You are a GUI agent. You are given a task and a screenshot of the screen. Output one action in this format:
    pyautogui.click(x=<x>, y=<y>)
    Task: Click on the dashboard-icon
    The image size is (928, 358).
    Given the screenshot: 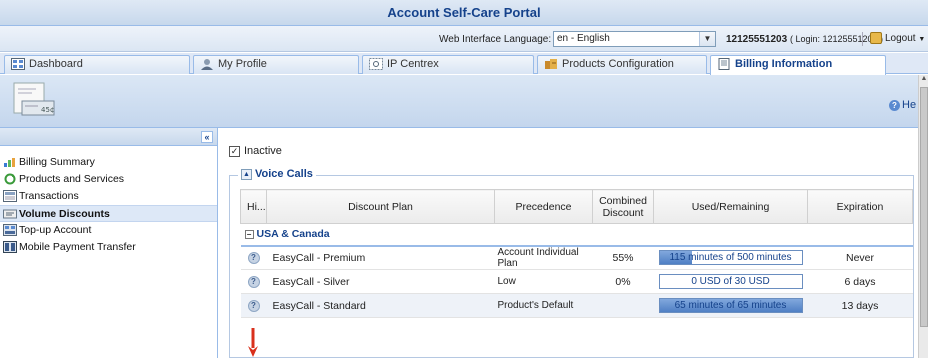 What is the action you would take?
    pyautogui.click(x=18, y=64)
    